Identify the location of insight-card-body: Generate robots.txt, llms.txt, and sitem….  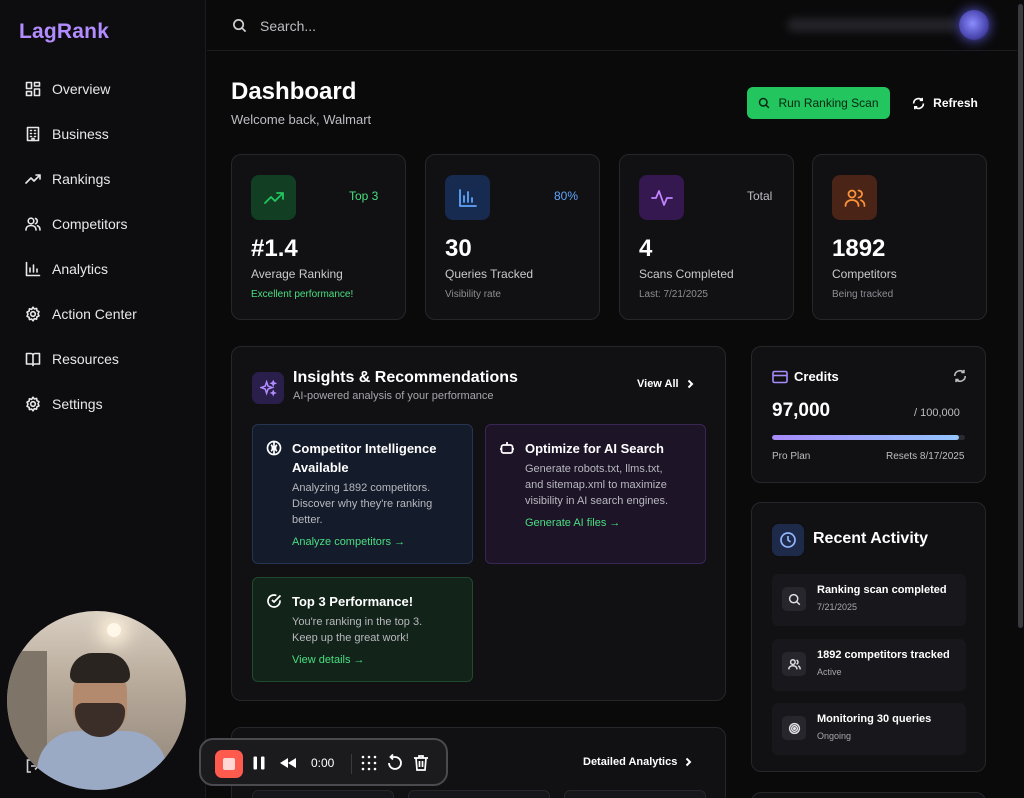
(596, 485).